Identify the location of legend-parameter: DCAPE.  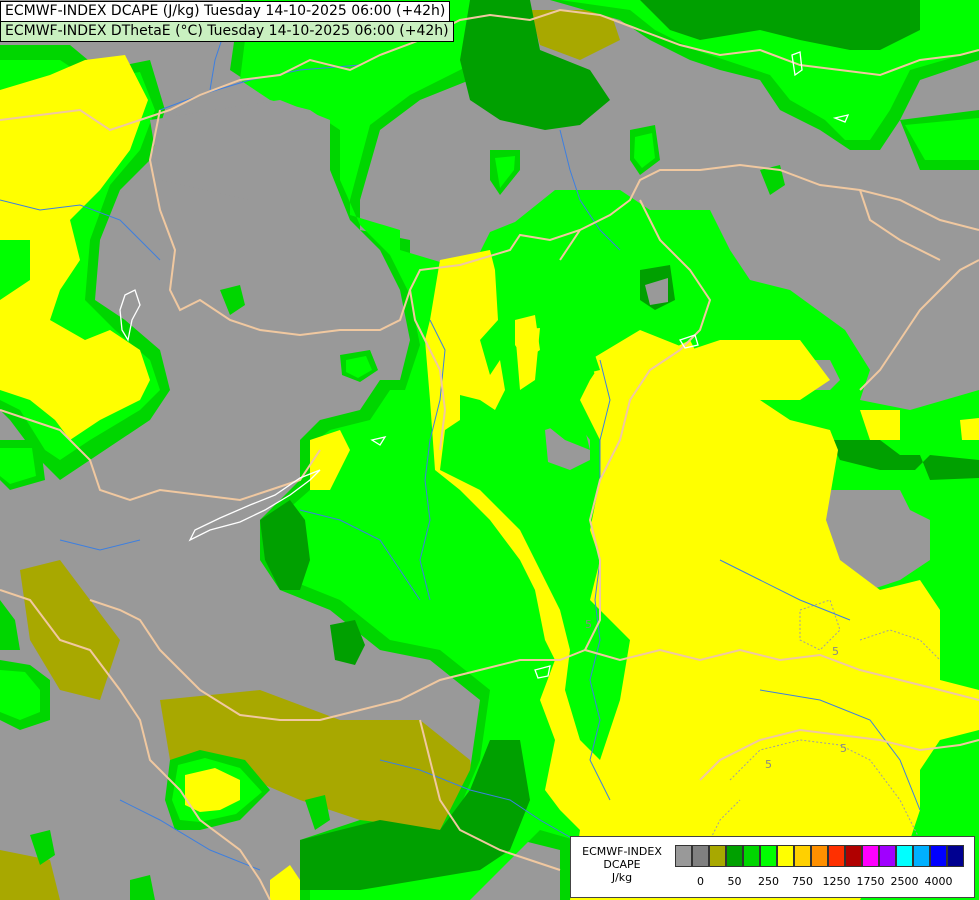
(622, 864).